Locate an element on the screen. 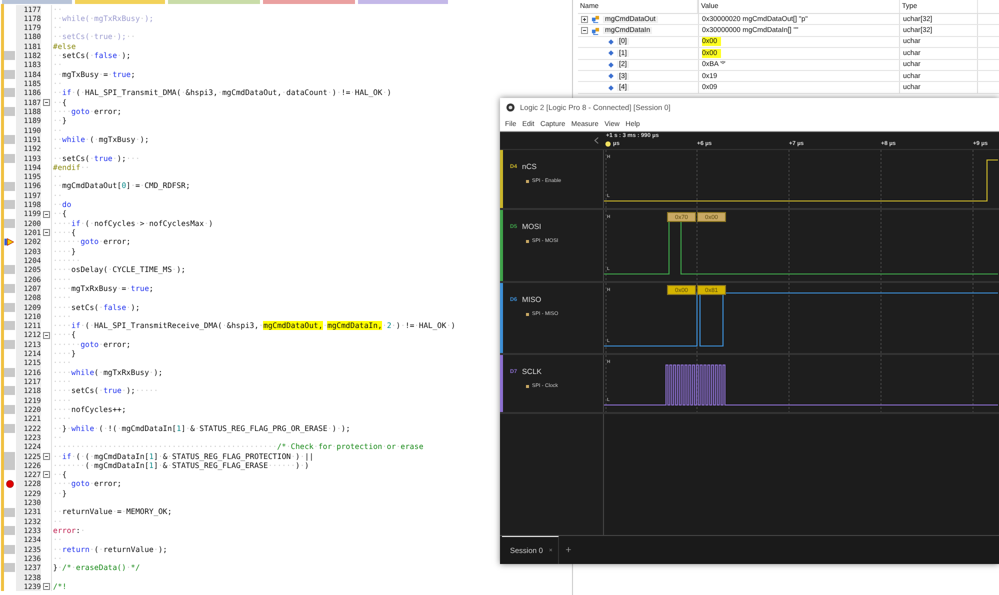 Image resolution: width=999 pixels, height=595 pixels. app-logo-icon is located at coordinates (510, 107).